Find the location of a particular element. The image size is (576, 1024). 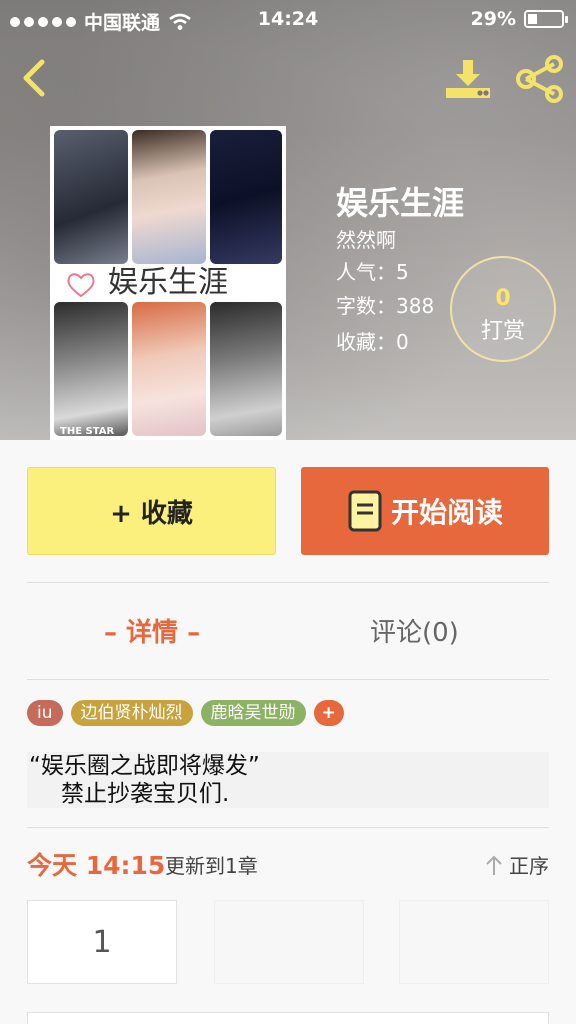

chapter-item: 1 is located at coordinates (102, 942).